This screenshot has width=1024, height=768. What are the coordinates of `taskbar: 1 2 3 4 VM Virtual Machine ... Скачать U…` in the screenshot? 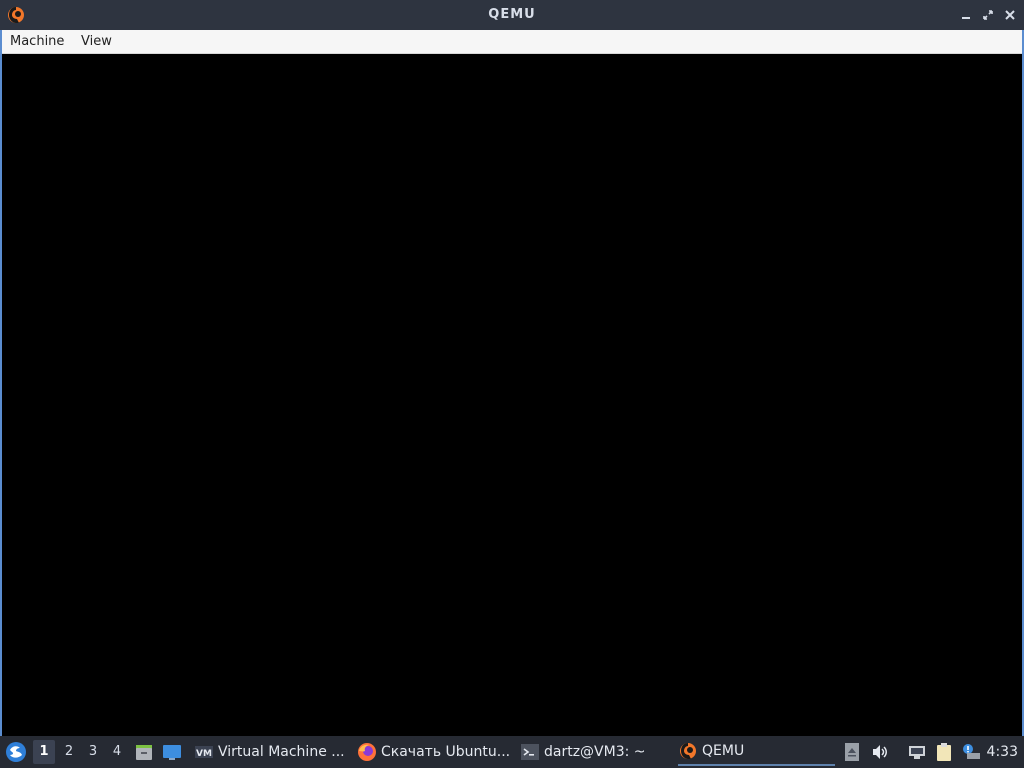 It's located at (512, 752).